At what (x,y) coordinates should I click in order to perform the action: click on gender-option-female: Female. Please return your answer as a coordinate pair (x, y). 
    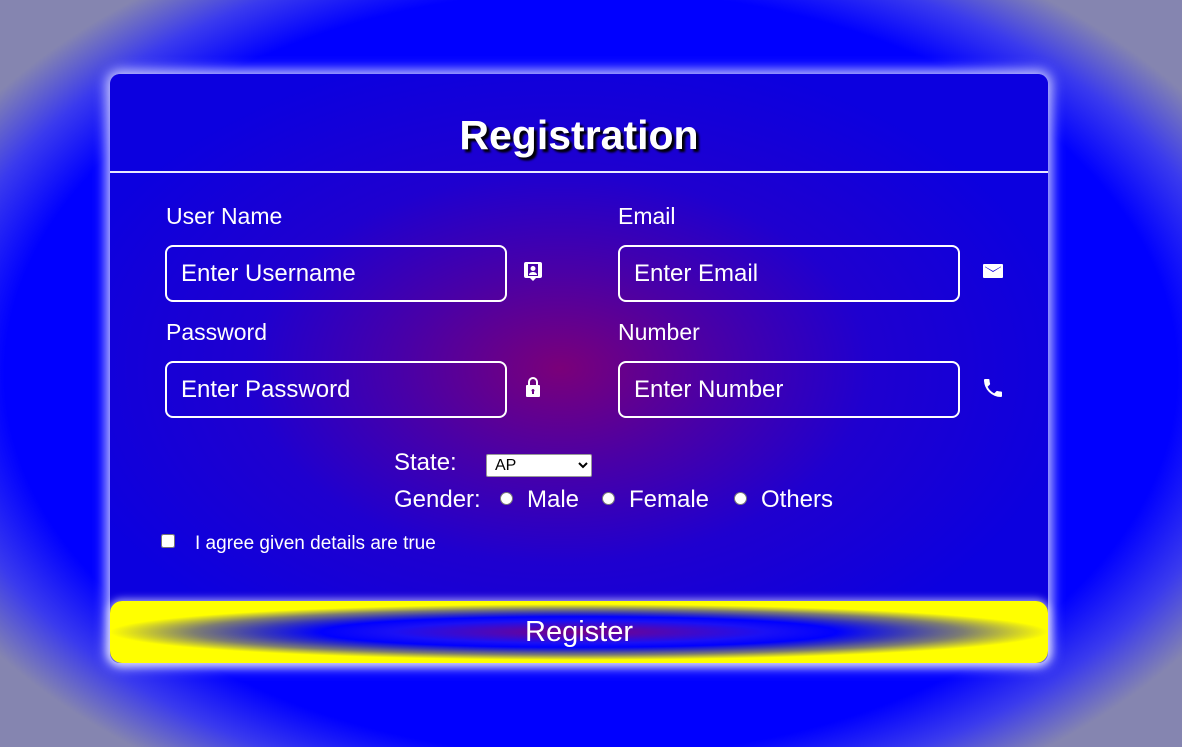
    Looking at the image, I should click on (669, 499).